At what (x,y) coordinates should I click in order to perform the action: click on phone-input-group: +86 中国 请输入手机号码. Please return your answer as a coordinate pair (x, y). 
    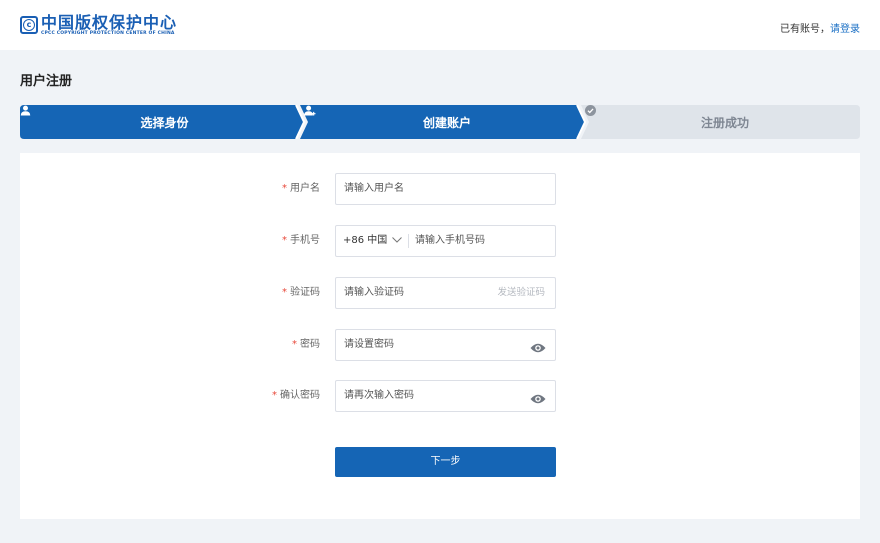
    Looking at the image, I should click on (445, 241).